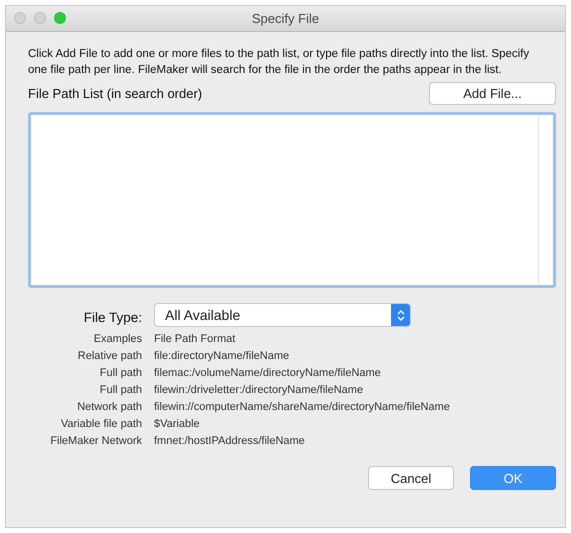  What do you see at coordinates (115, 93) in the screenshot?
I see `path-list-label: File Path List (in search order)` at bounding box center [115, 93].